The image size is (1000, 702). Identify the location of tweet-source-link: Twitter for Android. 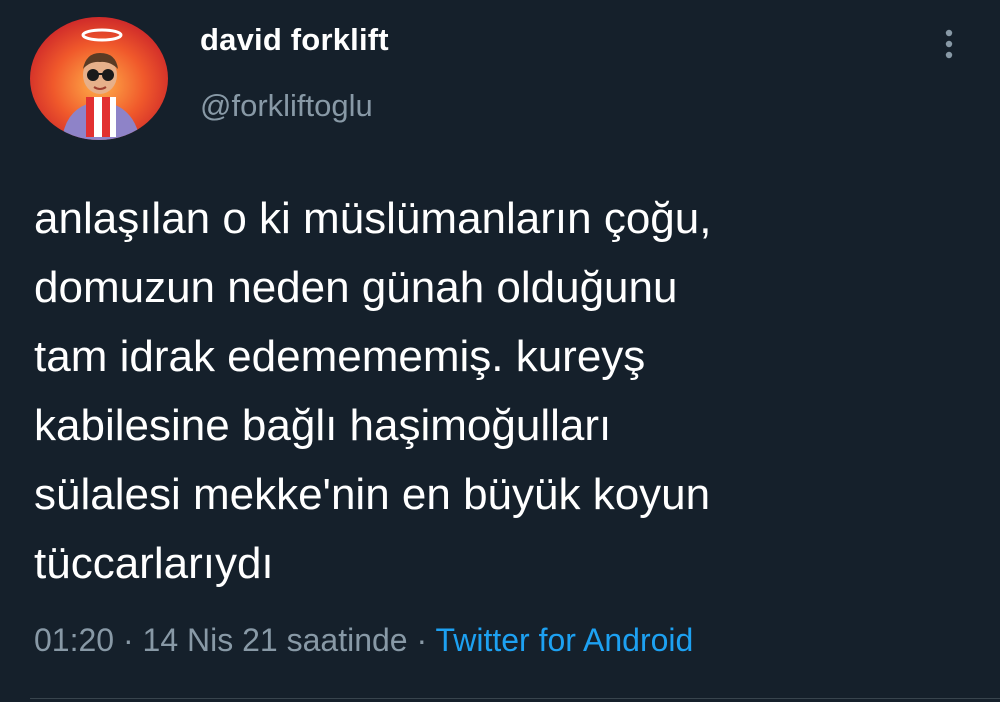
(564, 640).